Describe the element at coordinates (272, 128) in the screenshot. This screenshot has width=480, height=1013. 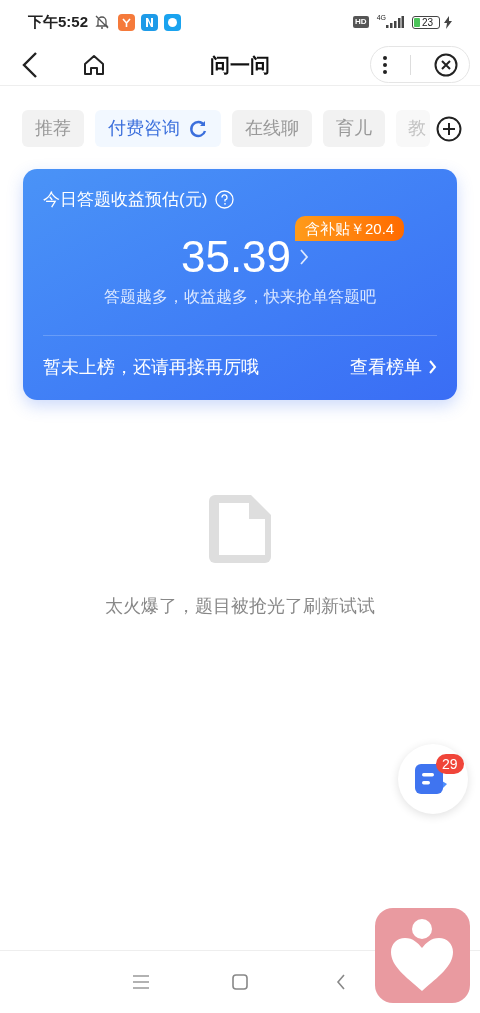
I see `category-tab: 在线聊` at that location.